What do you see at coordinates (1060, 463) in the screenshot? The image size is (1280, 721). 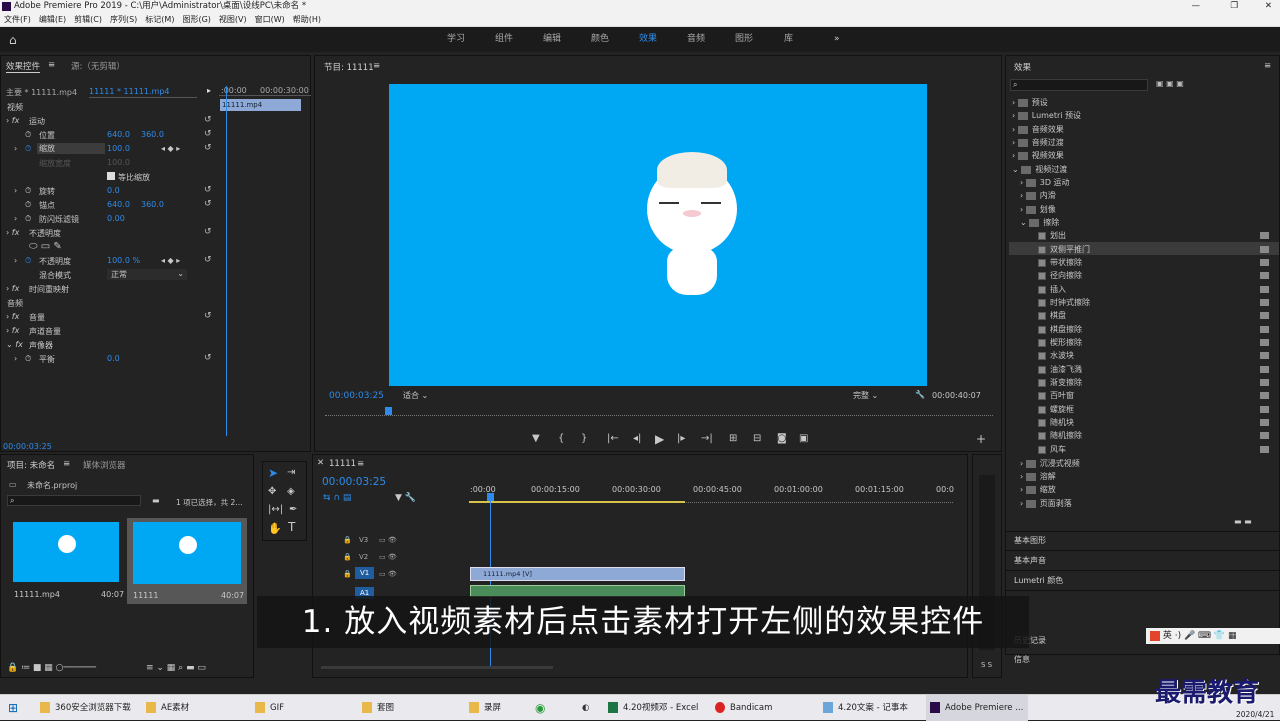 I see `tree-immersive: 沉浸式视频` at bounding box center [1060, 463].